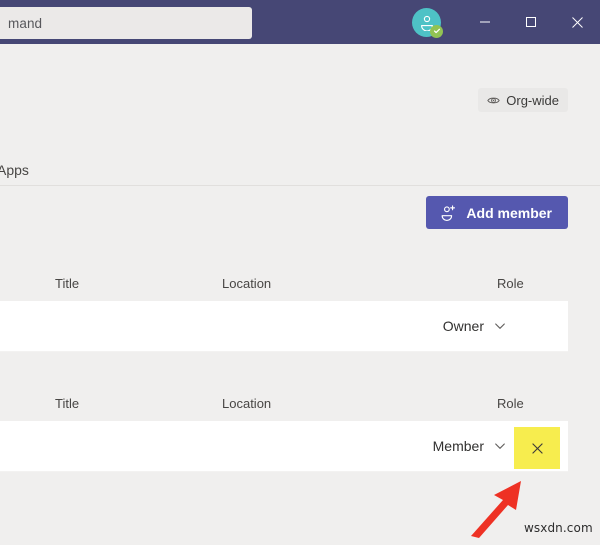 This screenshot has width=600, height=545. I want to click on org-wide-label: Org-wide, so click(532, 100).